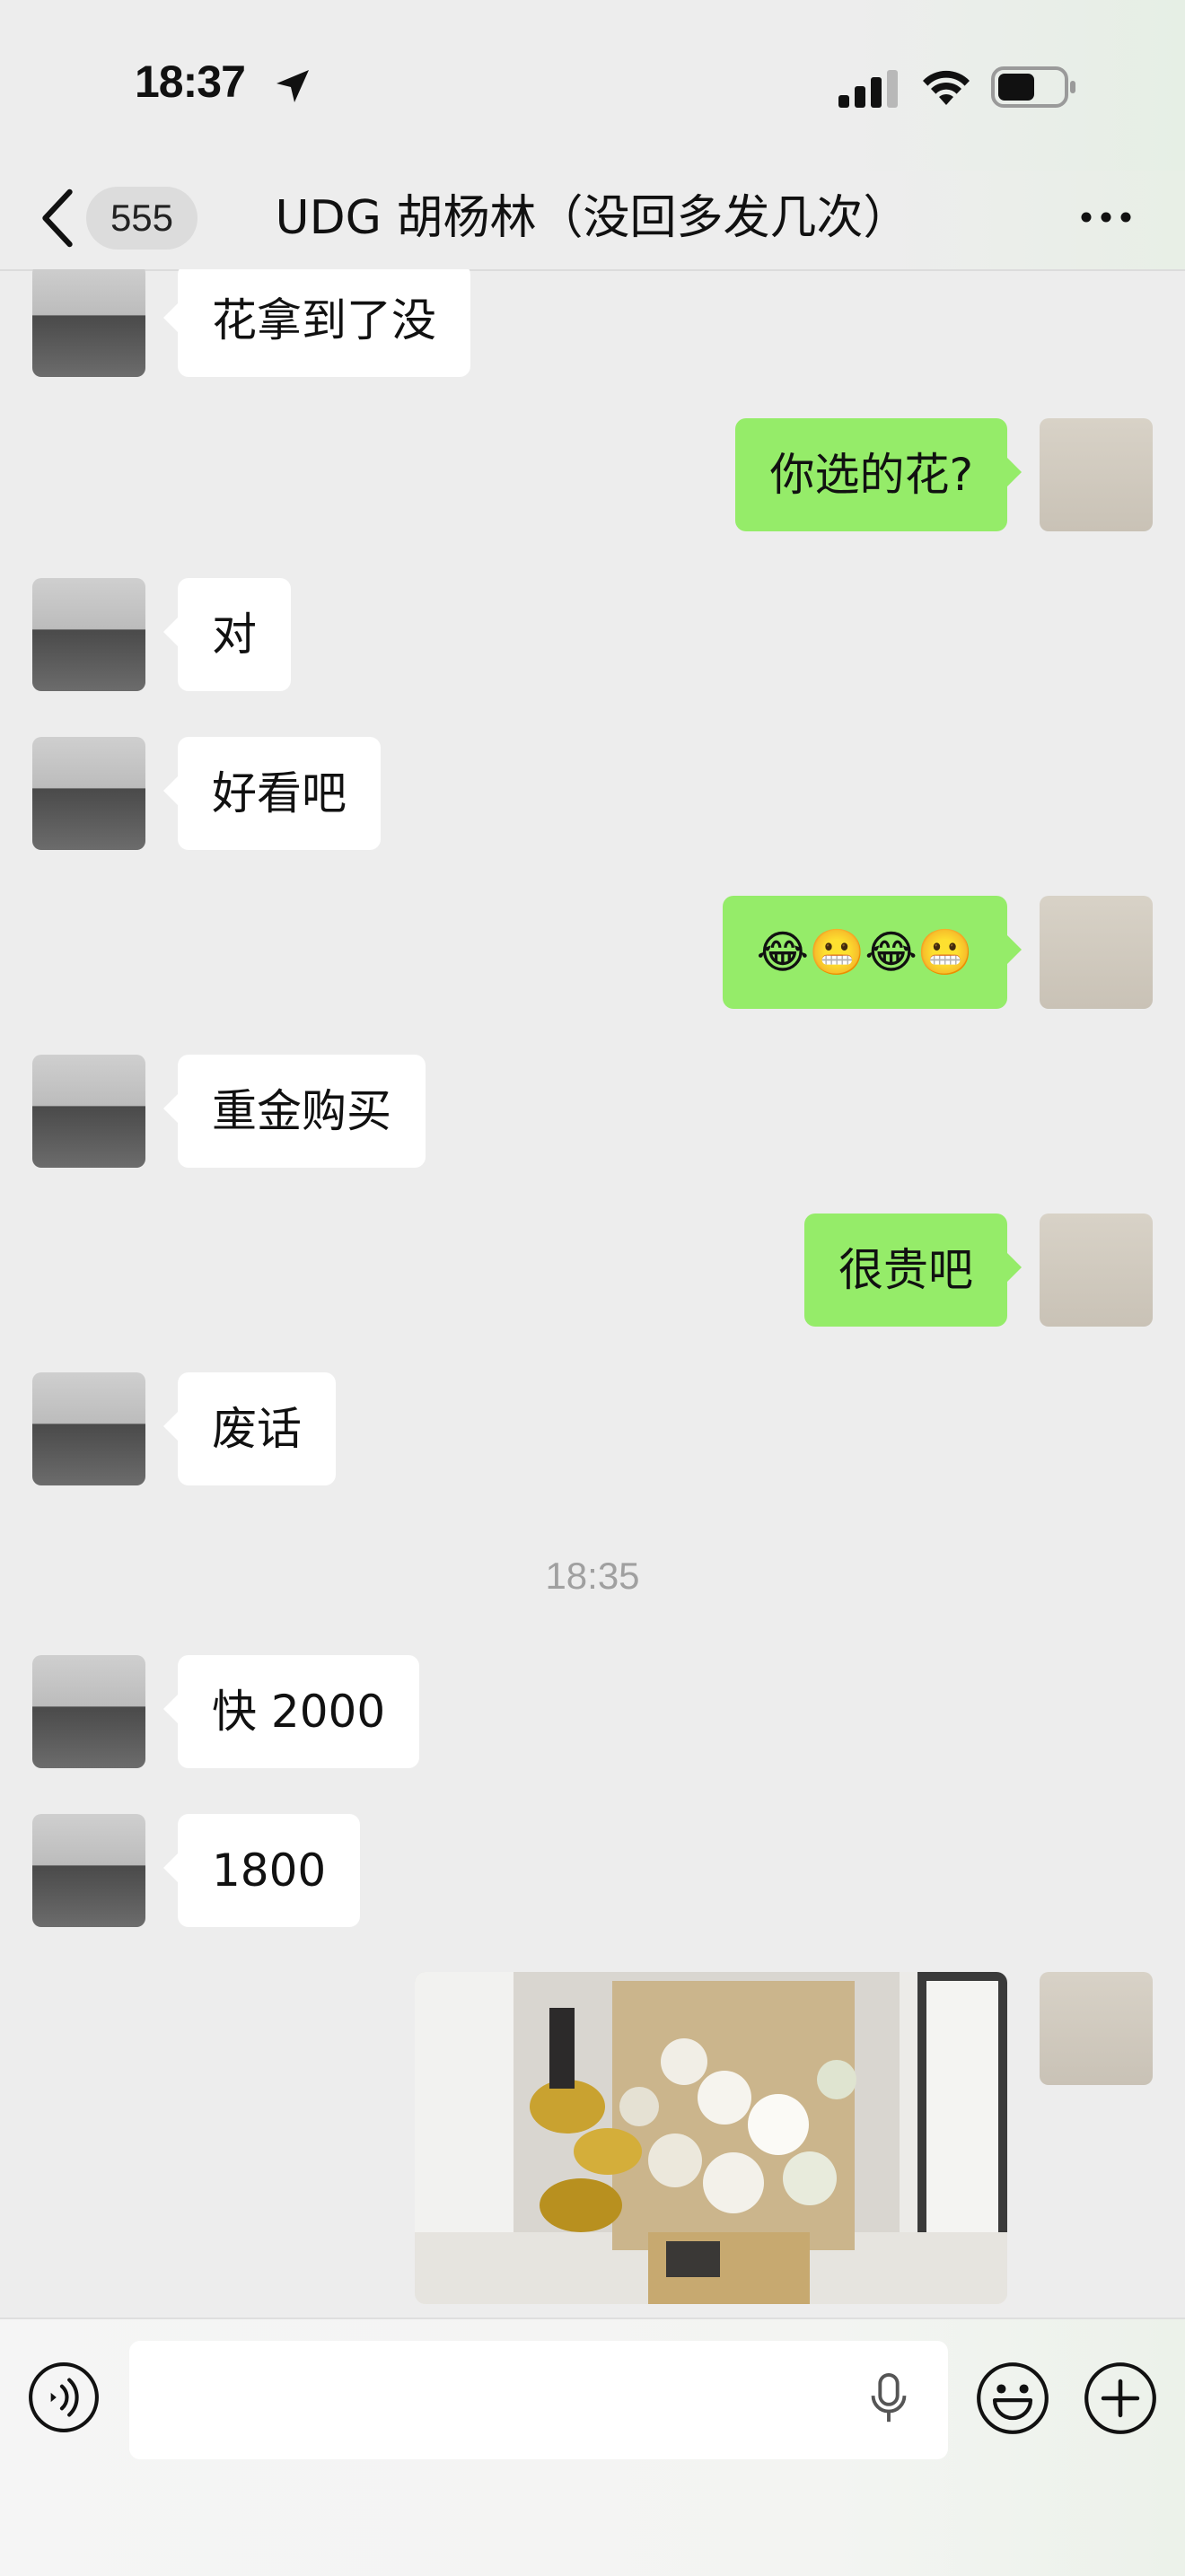 The image size is (1185, 2576). Describe the element at coordinates (592, 1428) in the screenshot. I see `message-row: 废话` at that location.